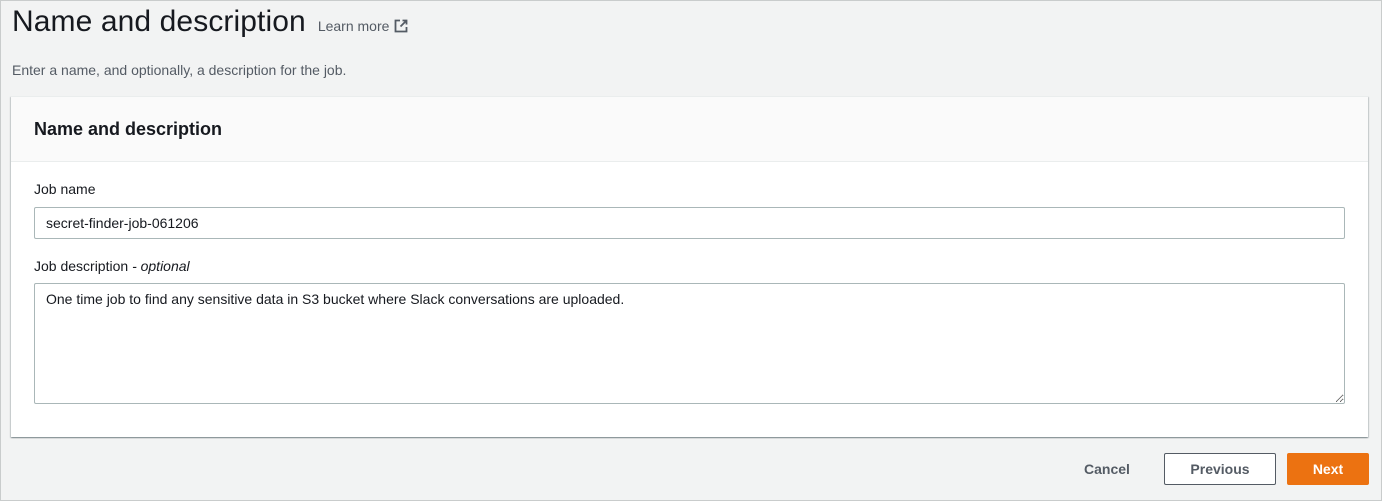 The height and width of the screenshot is (501, 1382). Describe the element at coordinates (353, 26) in the screenshot. I see `learn-more-label: Learn more` at that location.